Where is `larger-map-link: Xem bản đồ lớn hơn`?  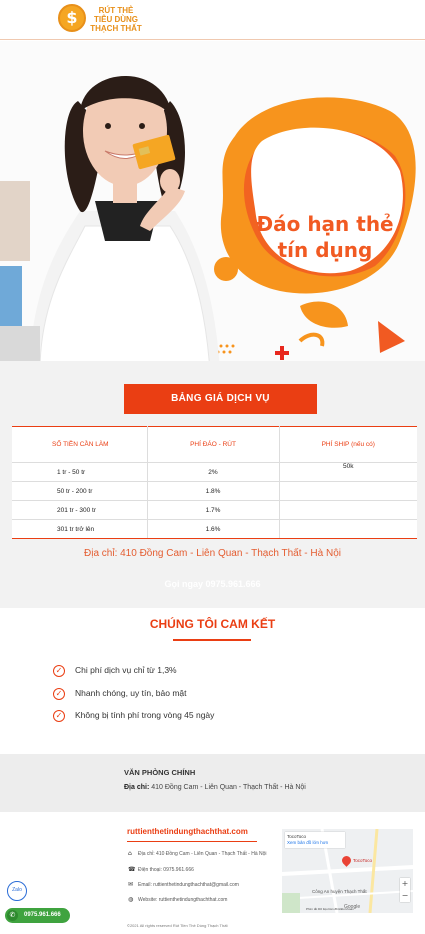
larger-map-link: Xem bản đồ lớn hơn is located at coordinates (315, 843).